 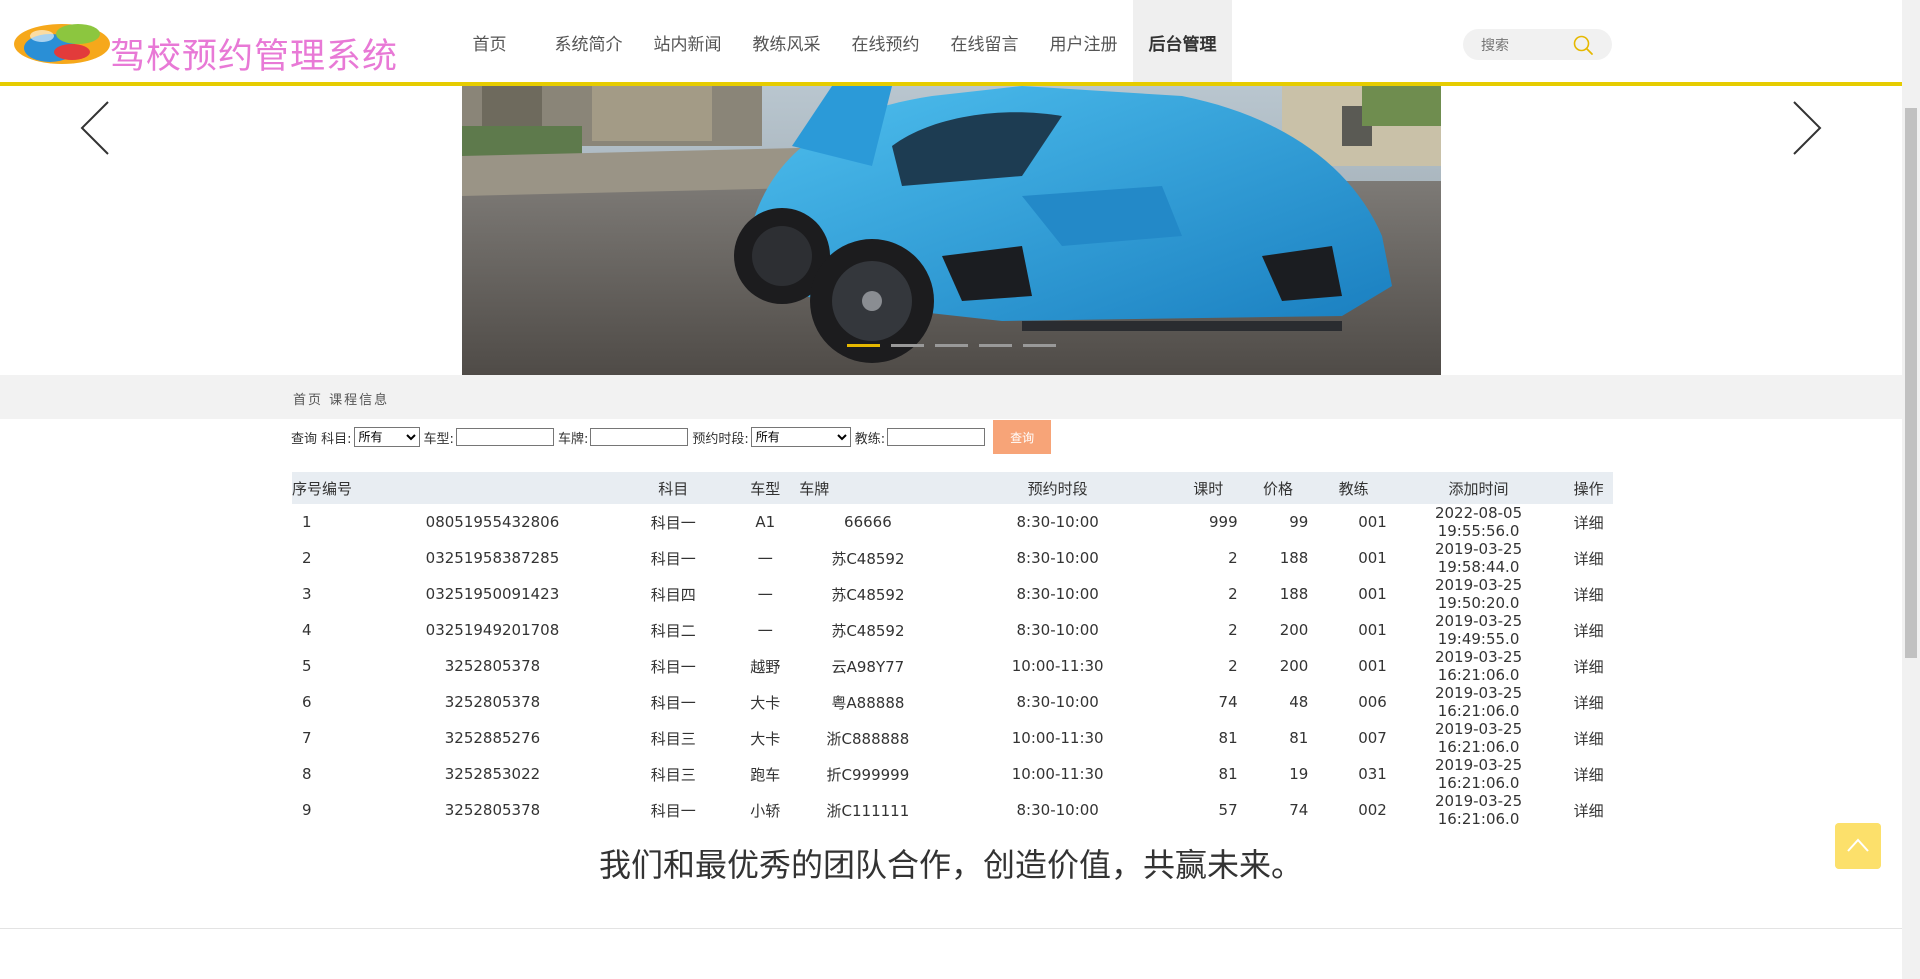 I want to click on cell-index: 4, so click(x=307, y=630).